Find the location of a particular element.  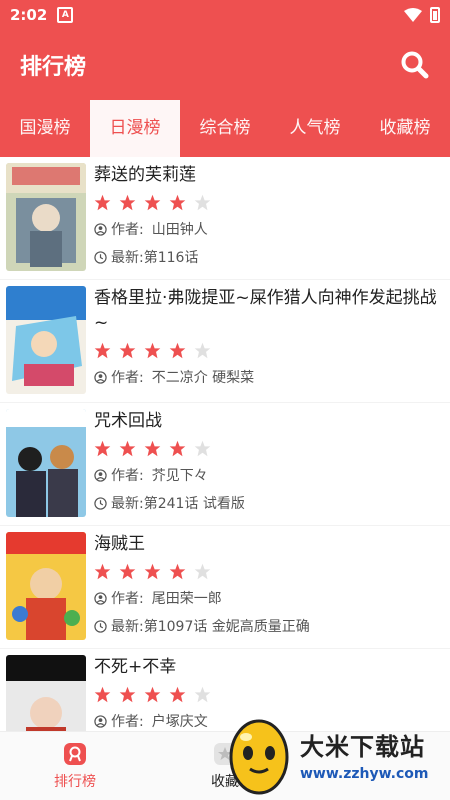

battery-icon is located at coordinates (435, 15).